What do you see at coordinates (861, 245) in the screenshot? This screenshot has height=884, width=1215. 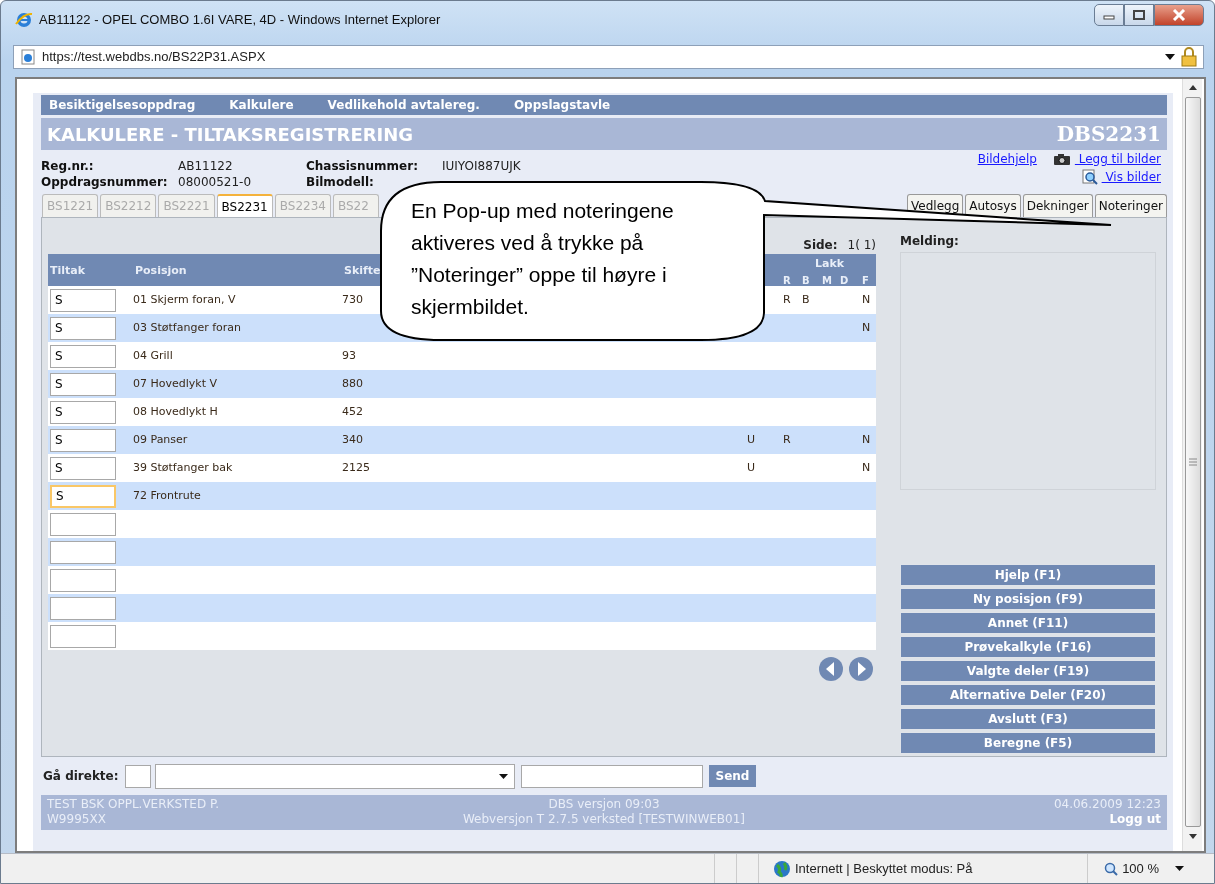 I see `page-number: 1( 1)` at bounding box center [861, 245].